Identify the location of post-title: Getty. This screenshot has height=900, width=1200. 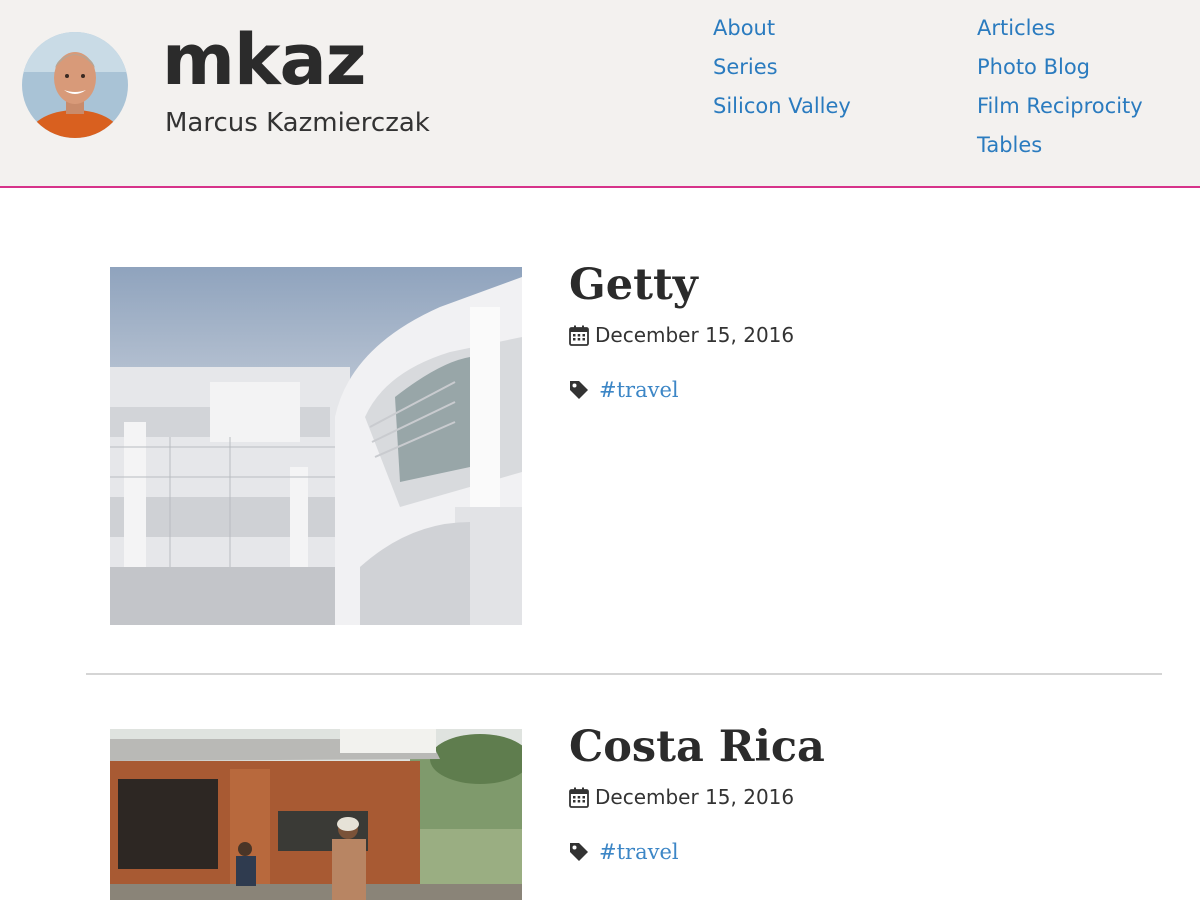
(633, 285).